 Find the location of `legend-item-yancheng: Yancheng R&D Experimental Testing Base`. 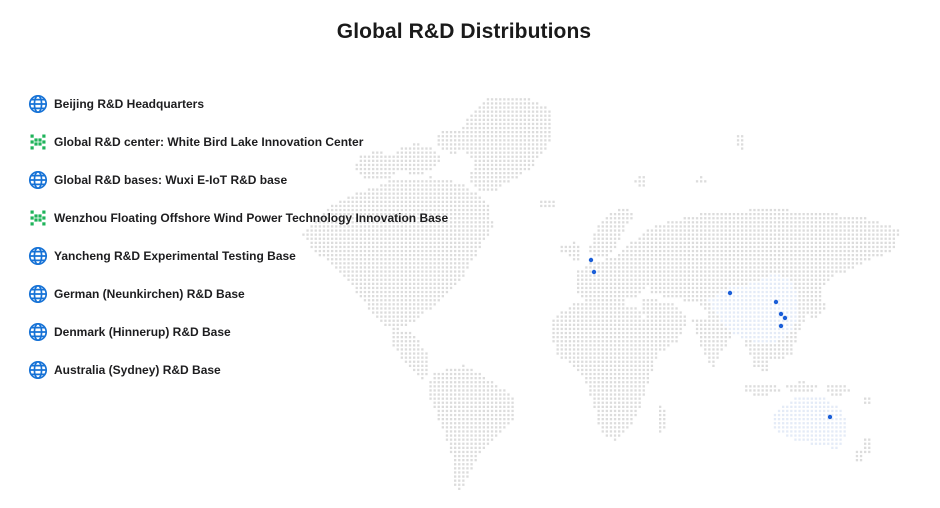

legend-item-yancheng: Yancheng R&D Experimental Testing Base is located at coordinates (263, 256).